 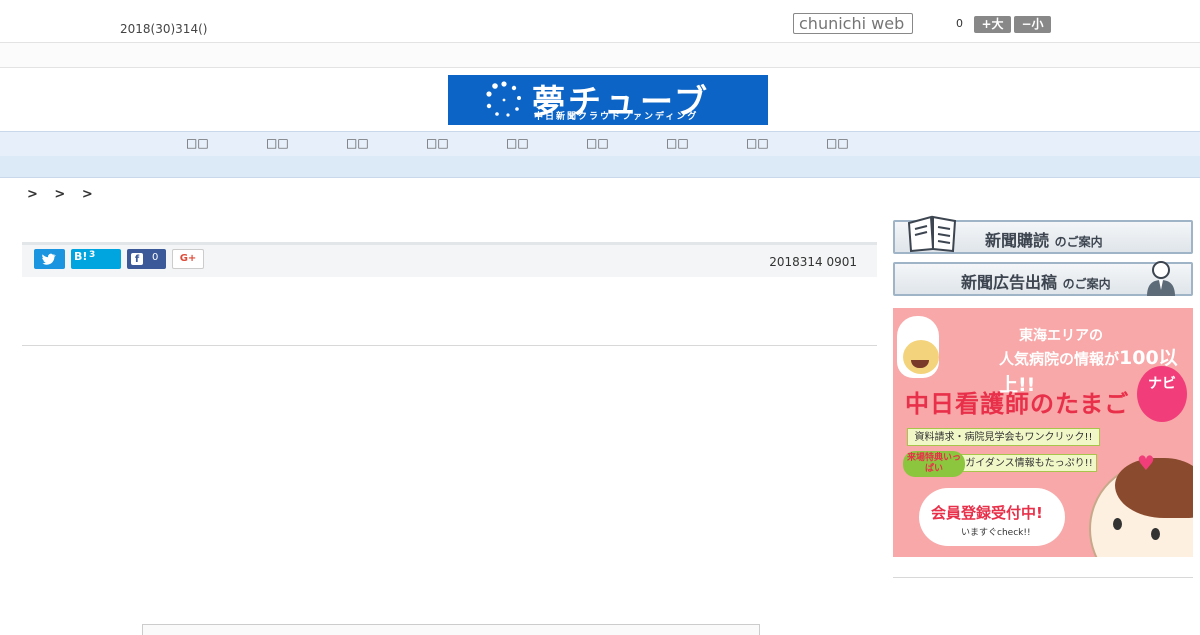 What do you see at coordinates (1003, 437) in the screenshot?
I see `ad-feature-1: 資料請求・病院見学会もワンクリック!!` at bounding box center [1003, 437].